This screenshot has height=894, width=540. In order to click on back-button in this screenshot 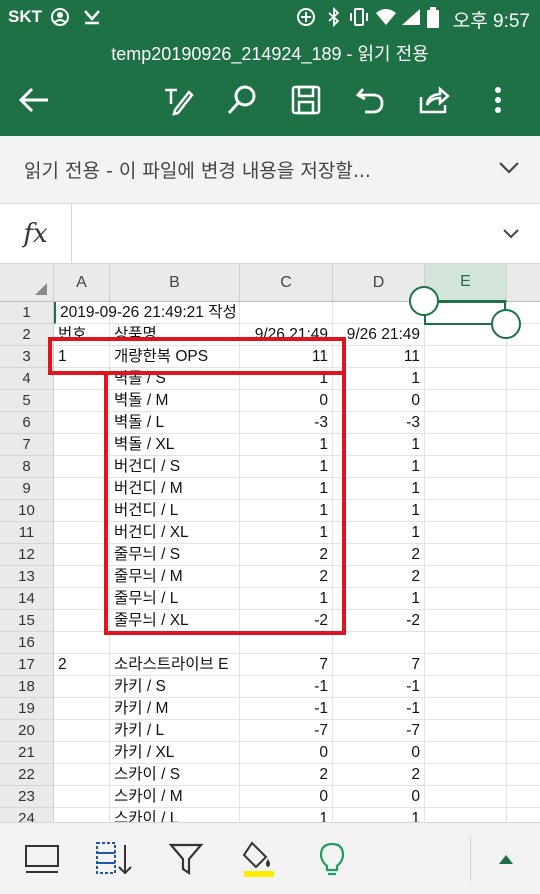, I will do `click(34, 100)`.